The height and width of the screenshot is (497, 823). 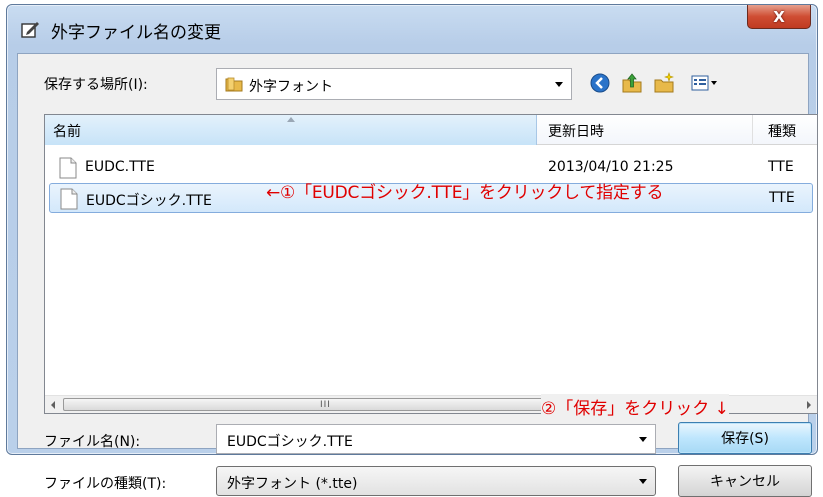 I want to click on save-location-label: 保存する場所(I):, so click(x=96, y=85).